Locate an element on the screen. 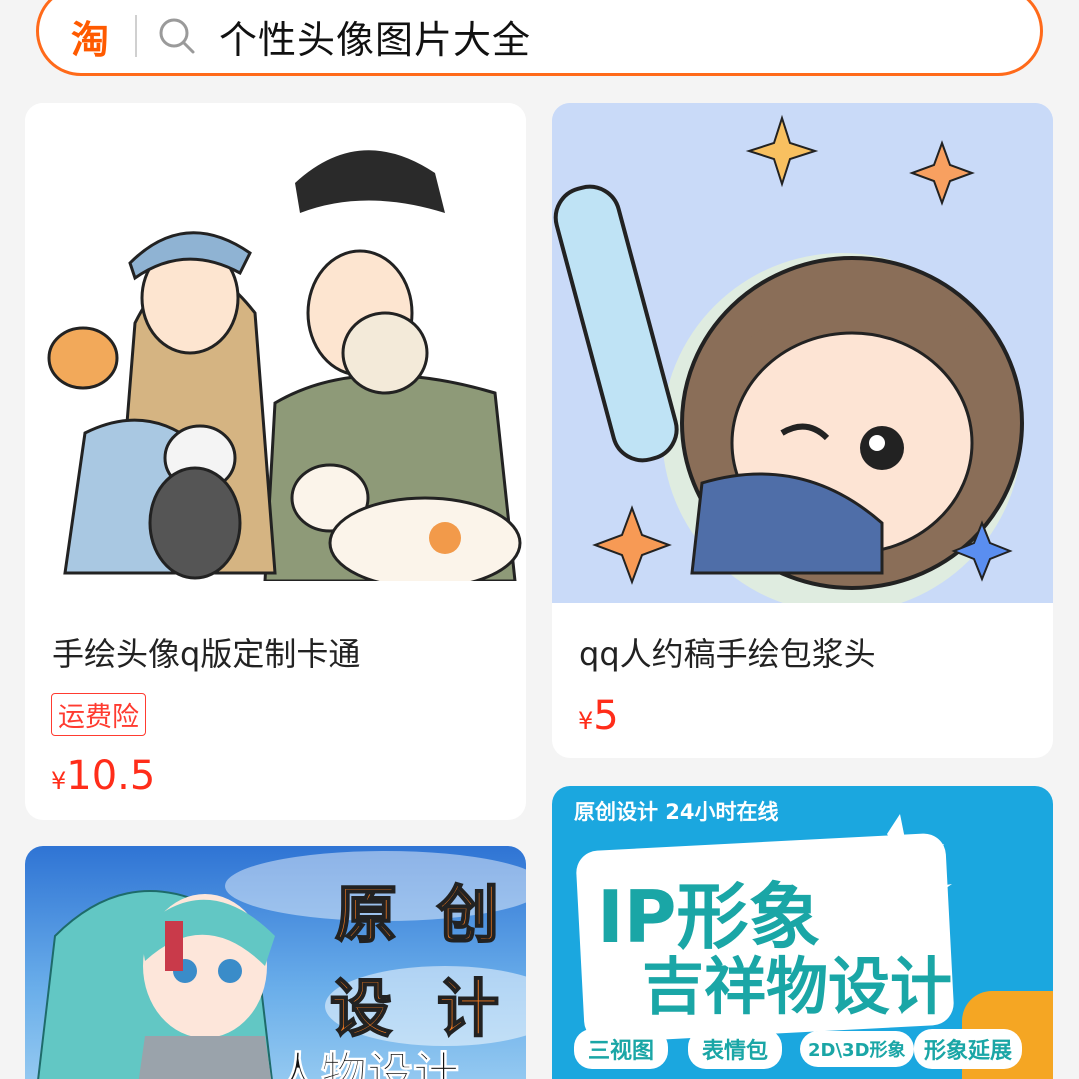 The width and height of the screenshot is (1079, 1079). product-card: 原 创 设 计 人物设计 is located at coordinates (275, 962).